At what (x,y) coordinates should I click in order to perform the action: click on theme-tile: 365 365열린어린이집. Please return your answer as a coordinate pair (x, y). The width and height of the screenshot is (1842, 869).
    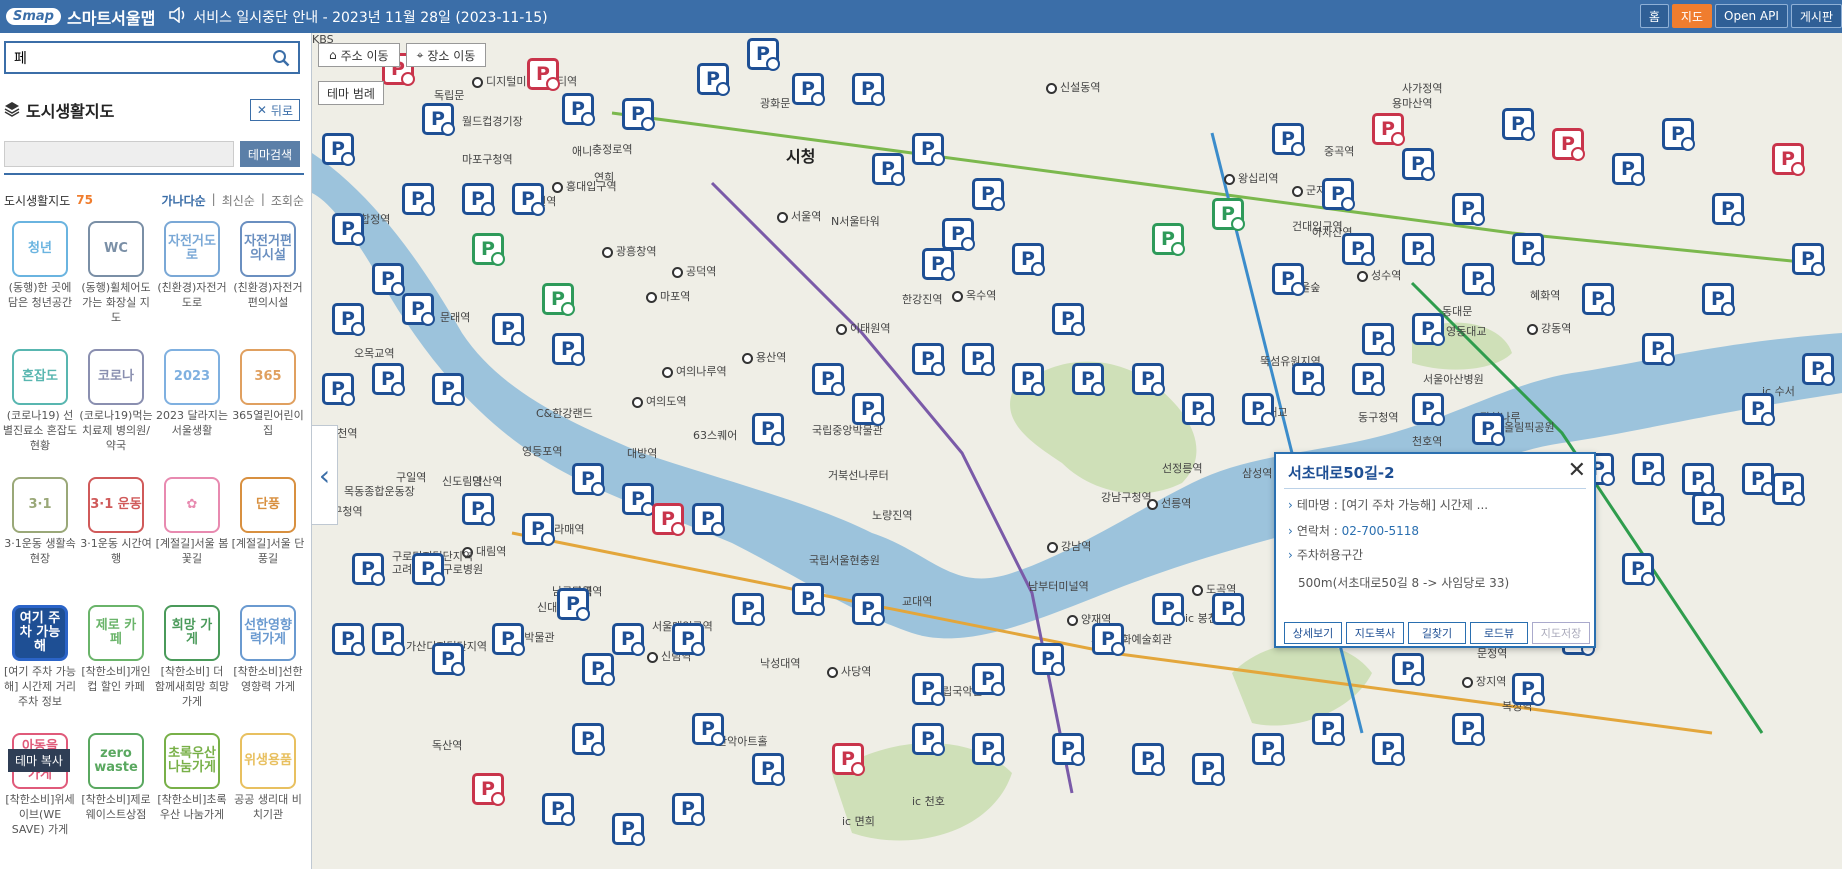
    Looking at the image, I should click on (268, 409).